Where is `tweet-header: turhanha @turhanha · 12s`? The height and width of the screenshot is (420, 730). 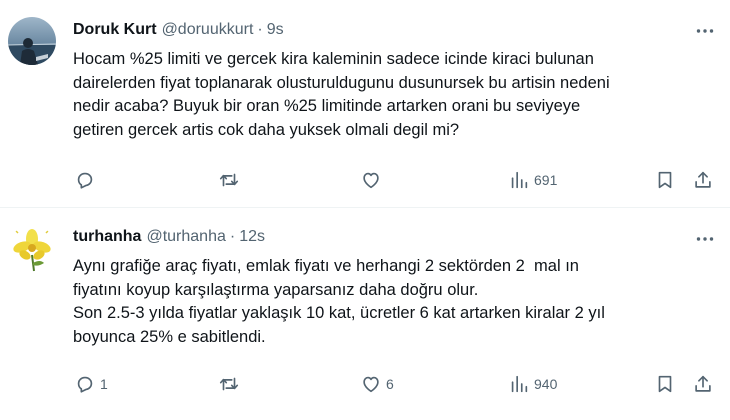 tweet-header: turhanha @turhanha · 12s is located at coordinates (169, 239).